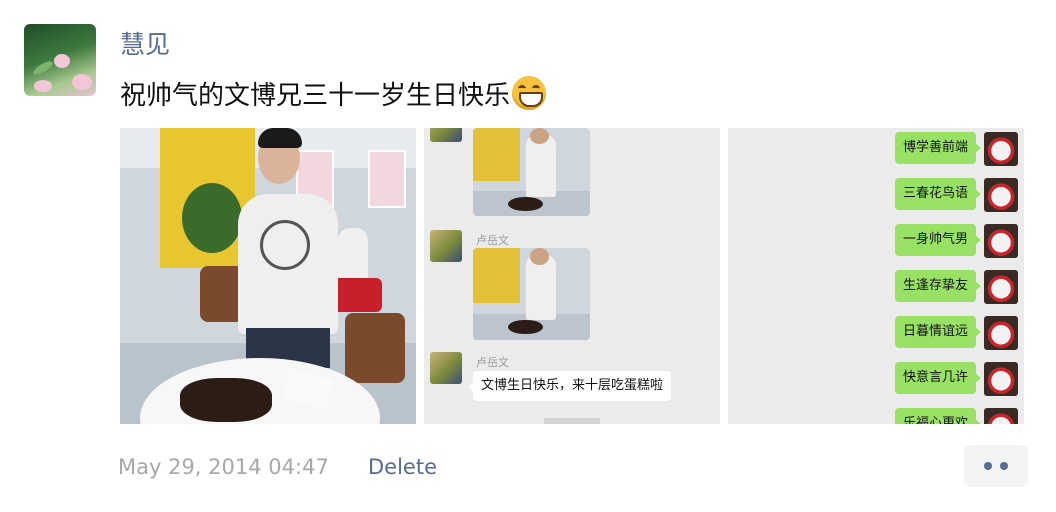 The width and height of the screenshot is (1056, 512). I want to click on avatar-leaf, so click(43, 68).